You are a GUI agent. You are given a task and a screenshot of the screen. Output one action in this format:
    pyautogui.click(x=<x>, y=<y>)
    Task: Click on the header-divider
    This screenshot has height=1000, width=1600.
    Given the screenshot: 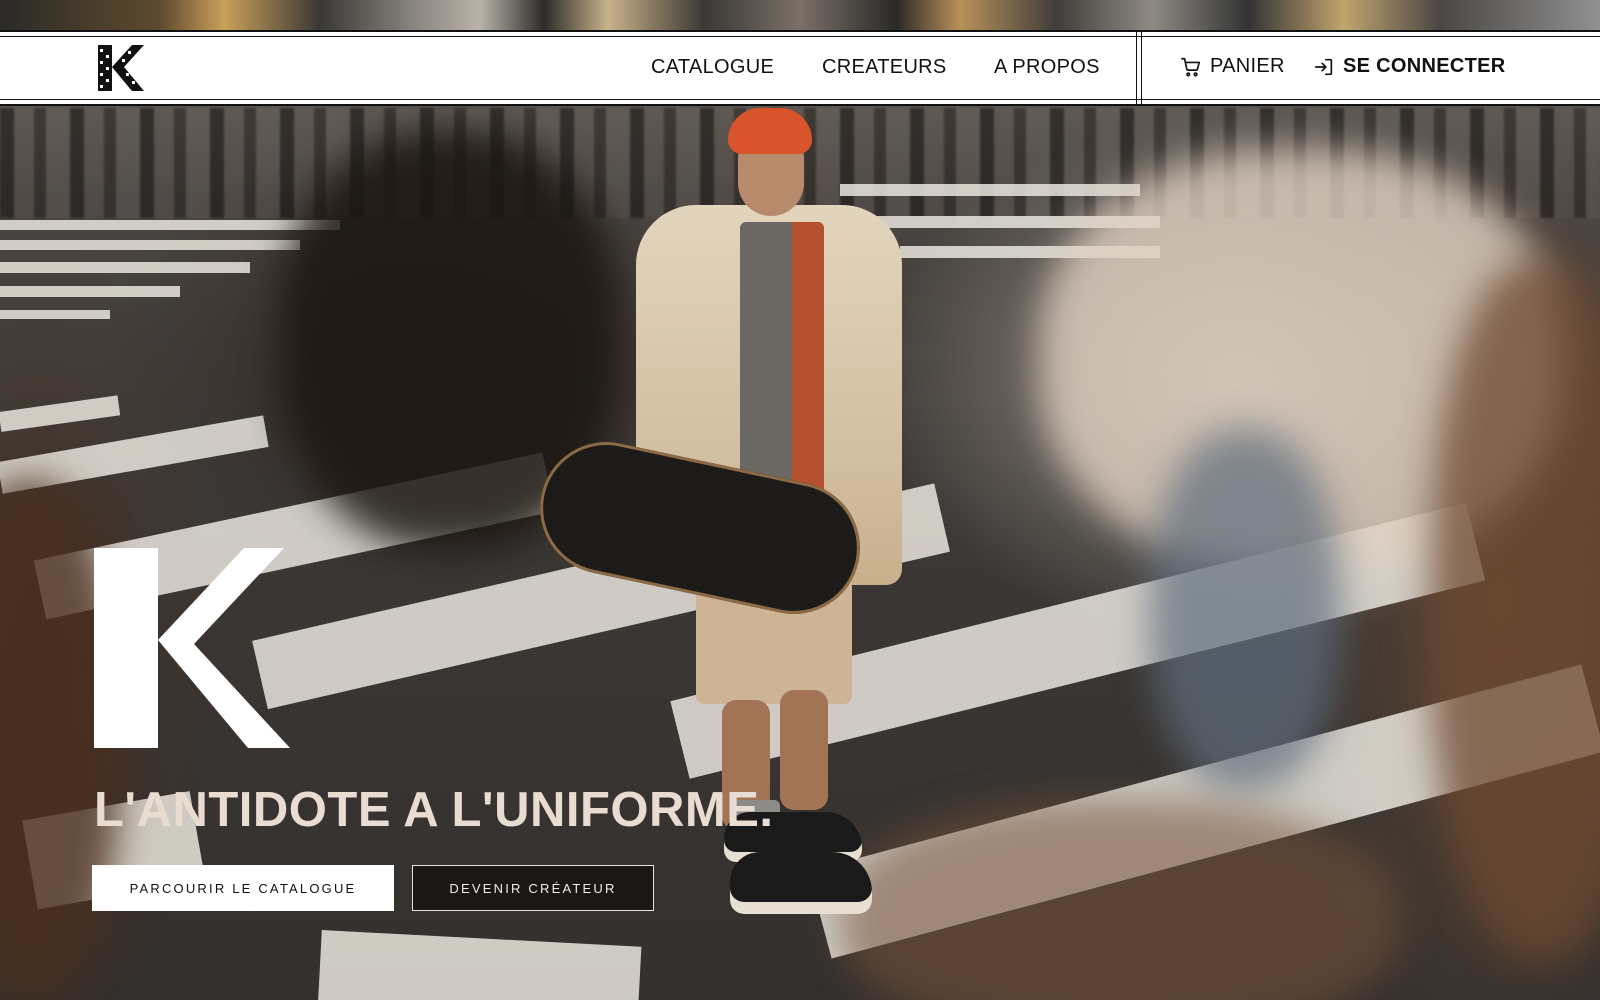 What is the action you would take?
    pyautogui.click(x=1139, y=68)
    